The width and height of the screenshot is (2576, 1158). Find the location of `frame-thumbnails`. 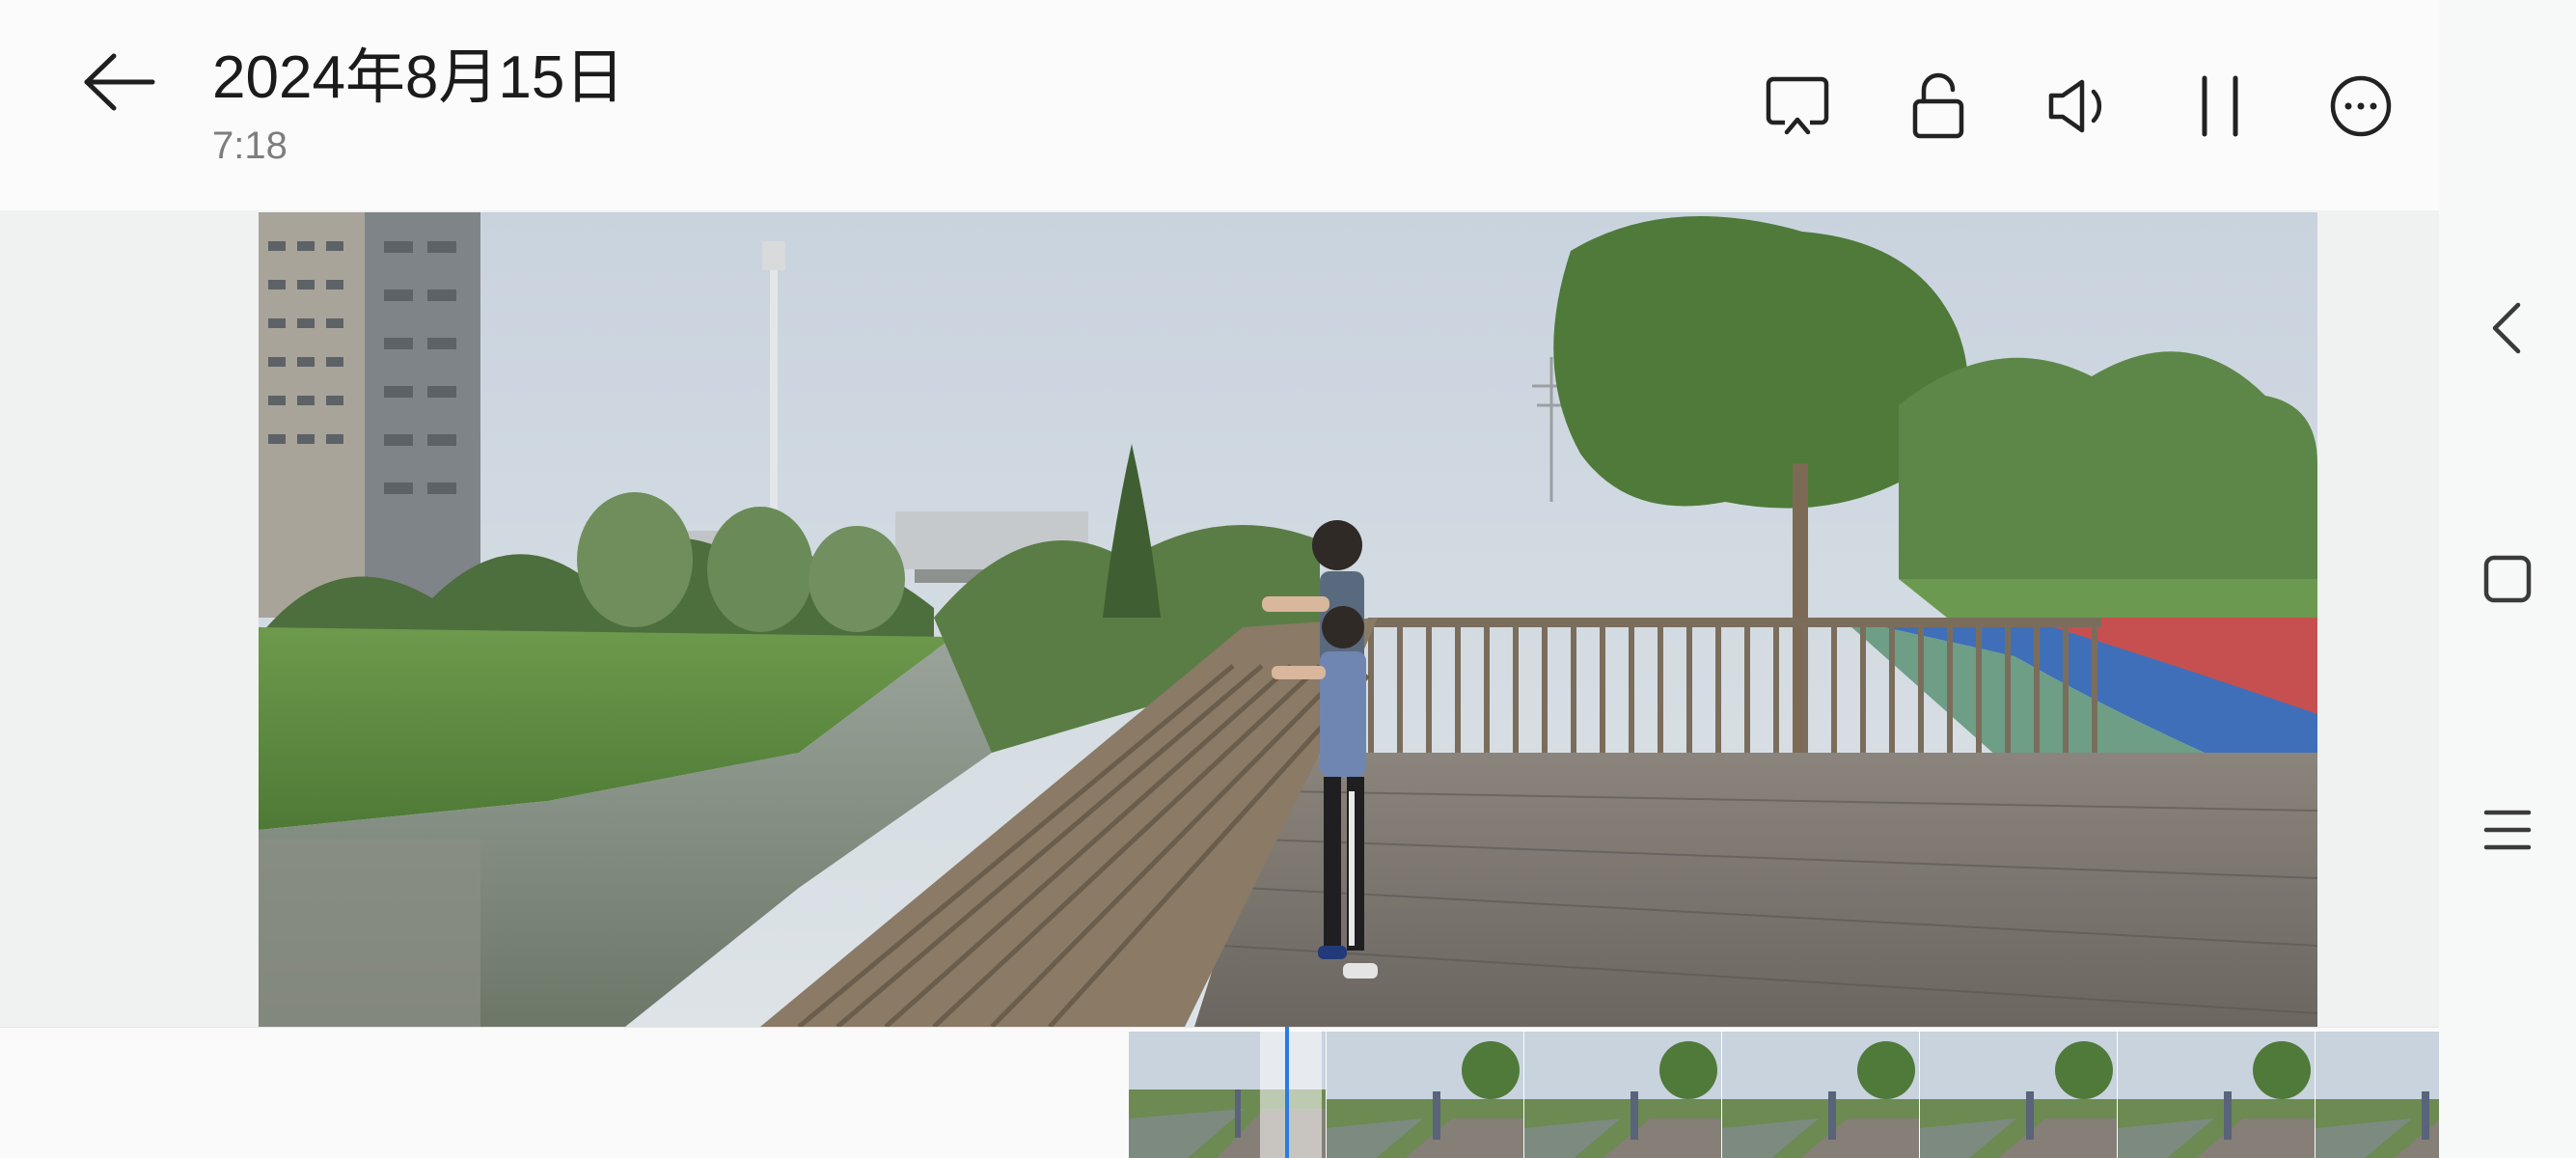

frame-thumbnails is located at coordinates (1784, 1095).